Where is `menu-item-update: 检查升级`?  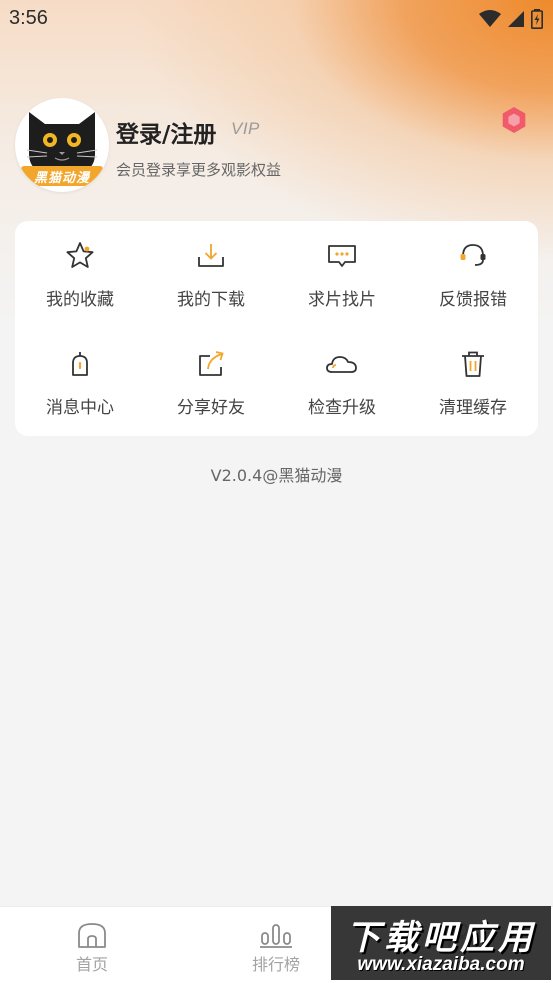
menu-item-update: 检查升级 is located at coordinates (342, 374).